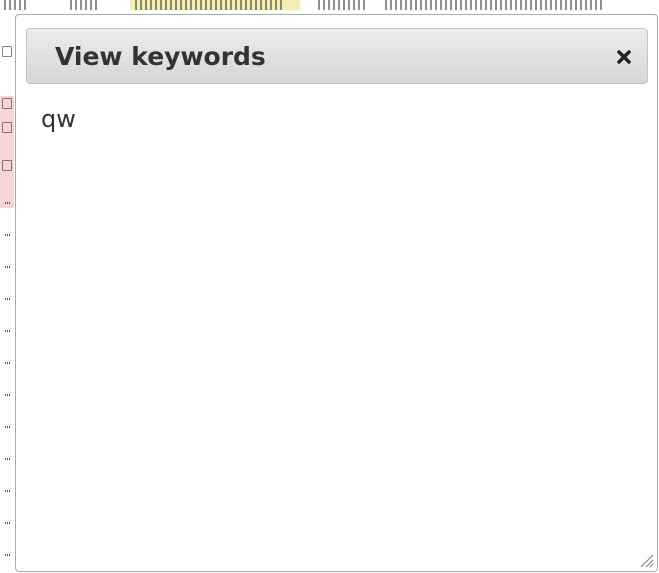 The height and width of the screenshot is (573, 659). I want to click on close-icon, so click(624, 57).